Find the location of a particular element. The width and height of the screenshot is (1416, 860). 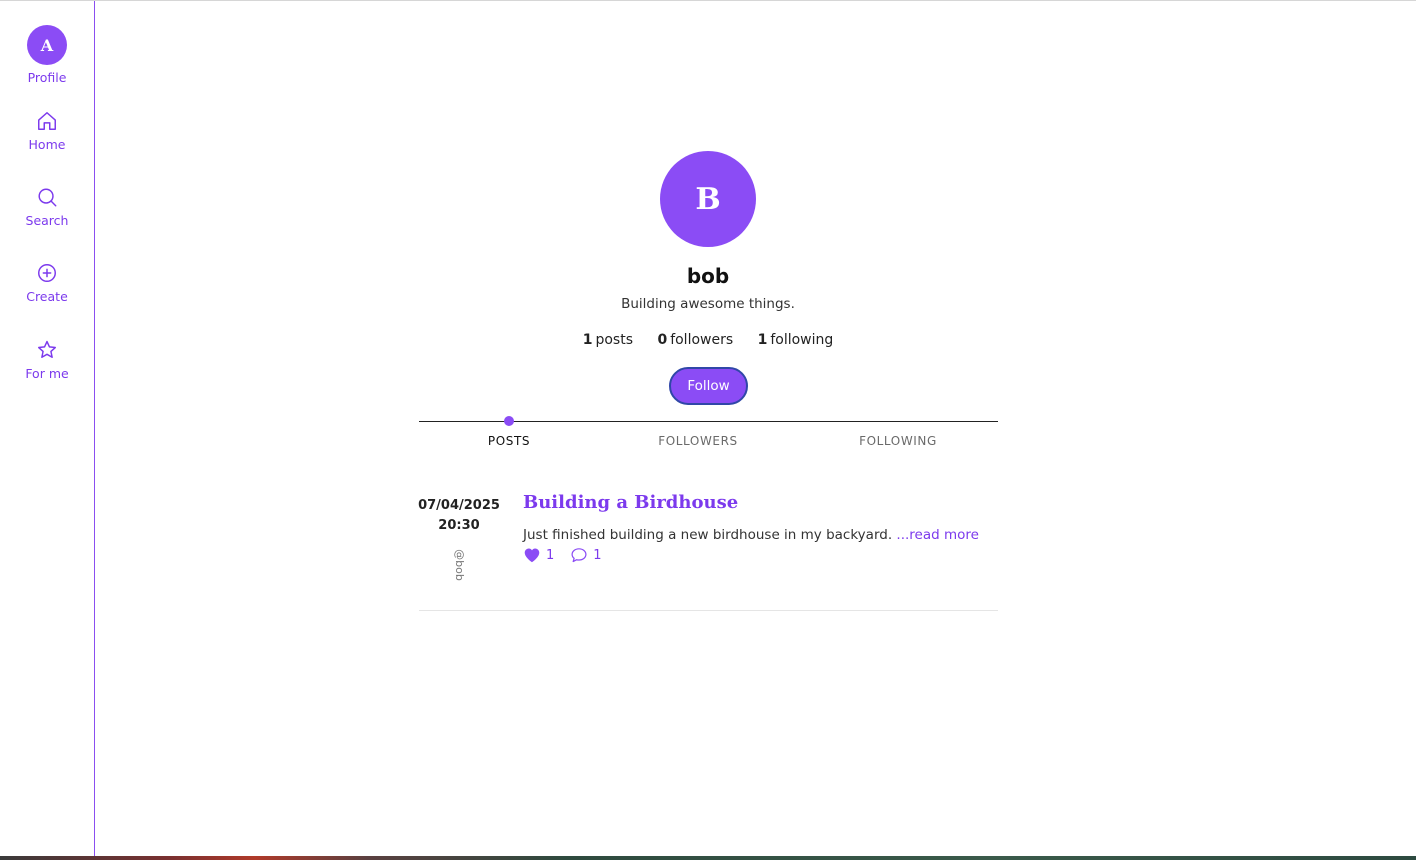

profile-username: bob is located at coordinates (708, 276).